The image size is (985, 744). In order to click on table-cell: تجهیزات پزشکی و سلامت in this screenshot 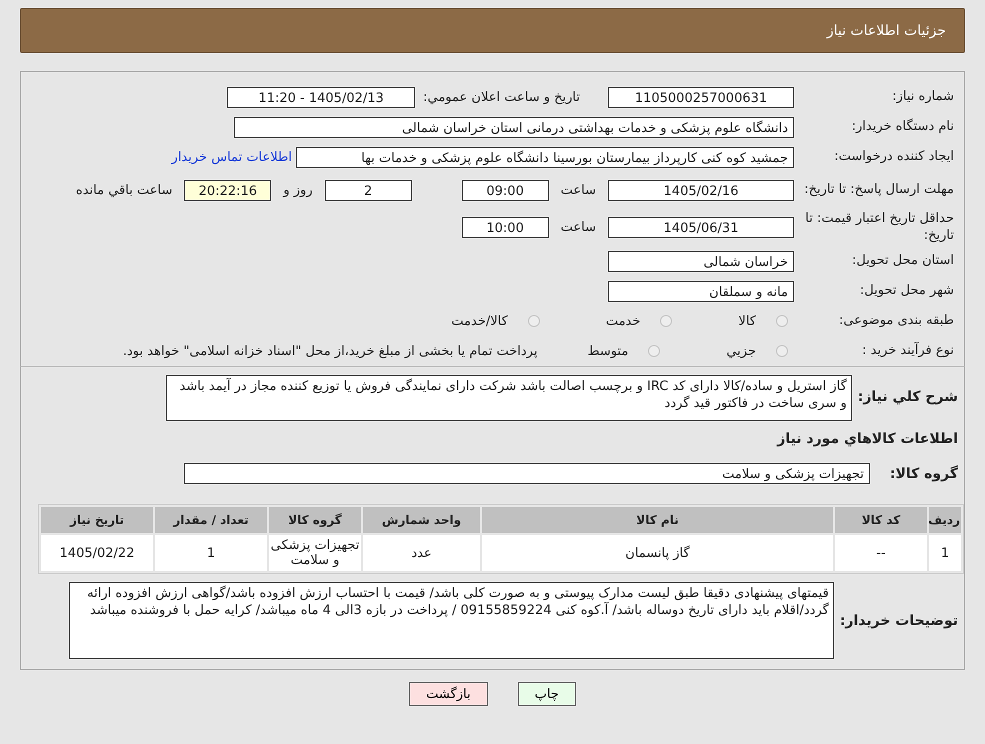, I will do `click(315, 553)`.